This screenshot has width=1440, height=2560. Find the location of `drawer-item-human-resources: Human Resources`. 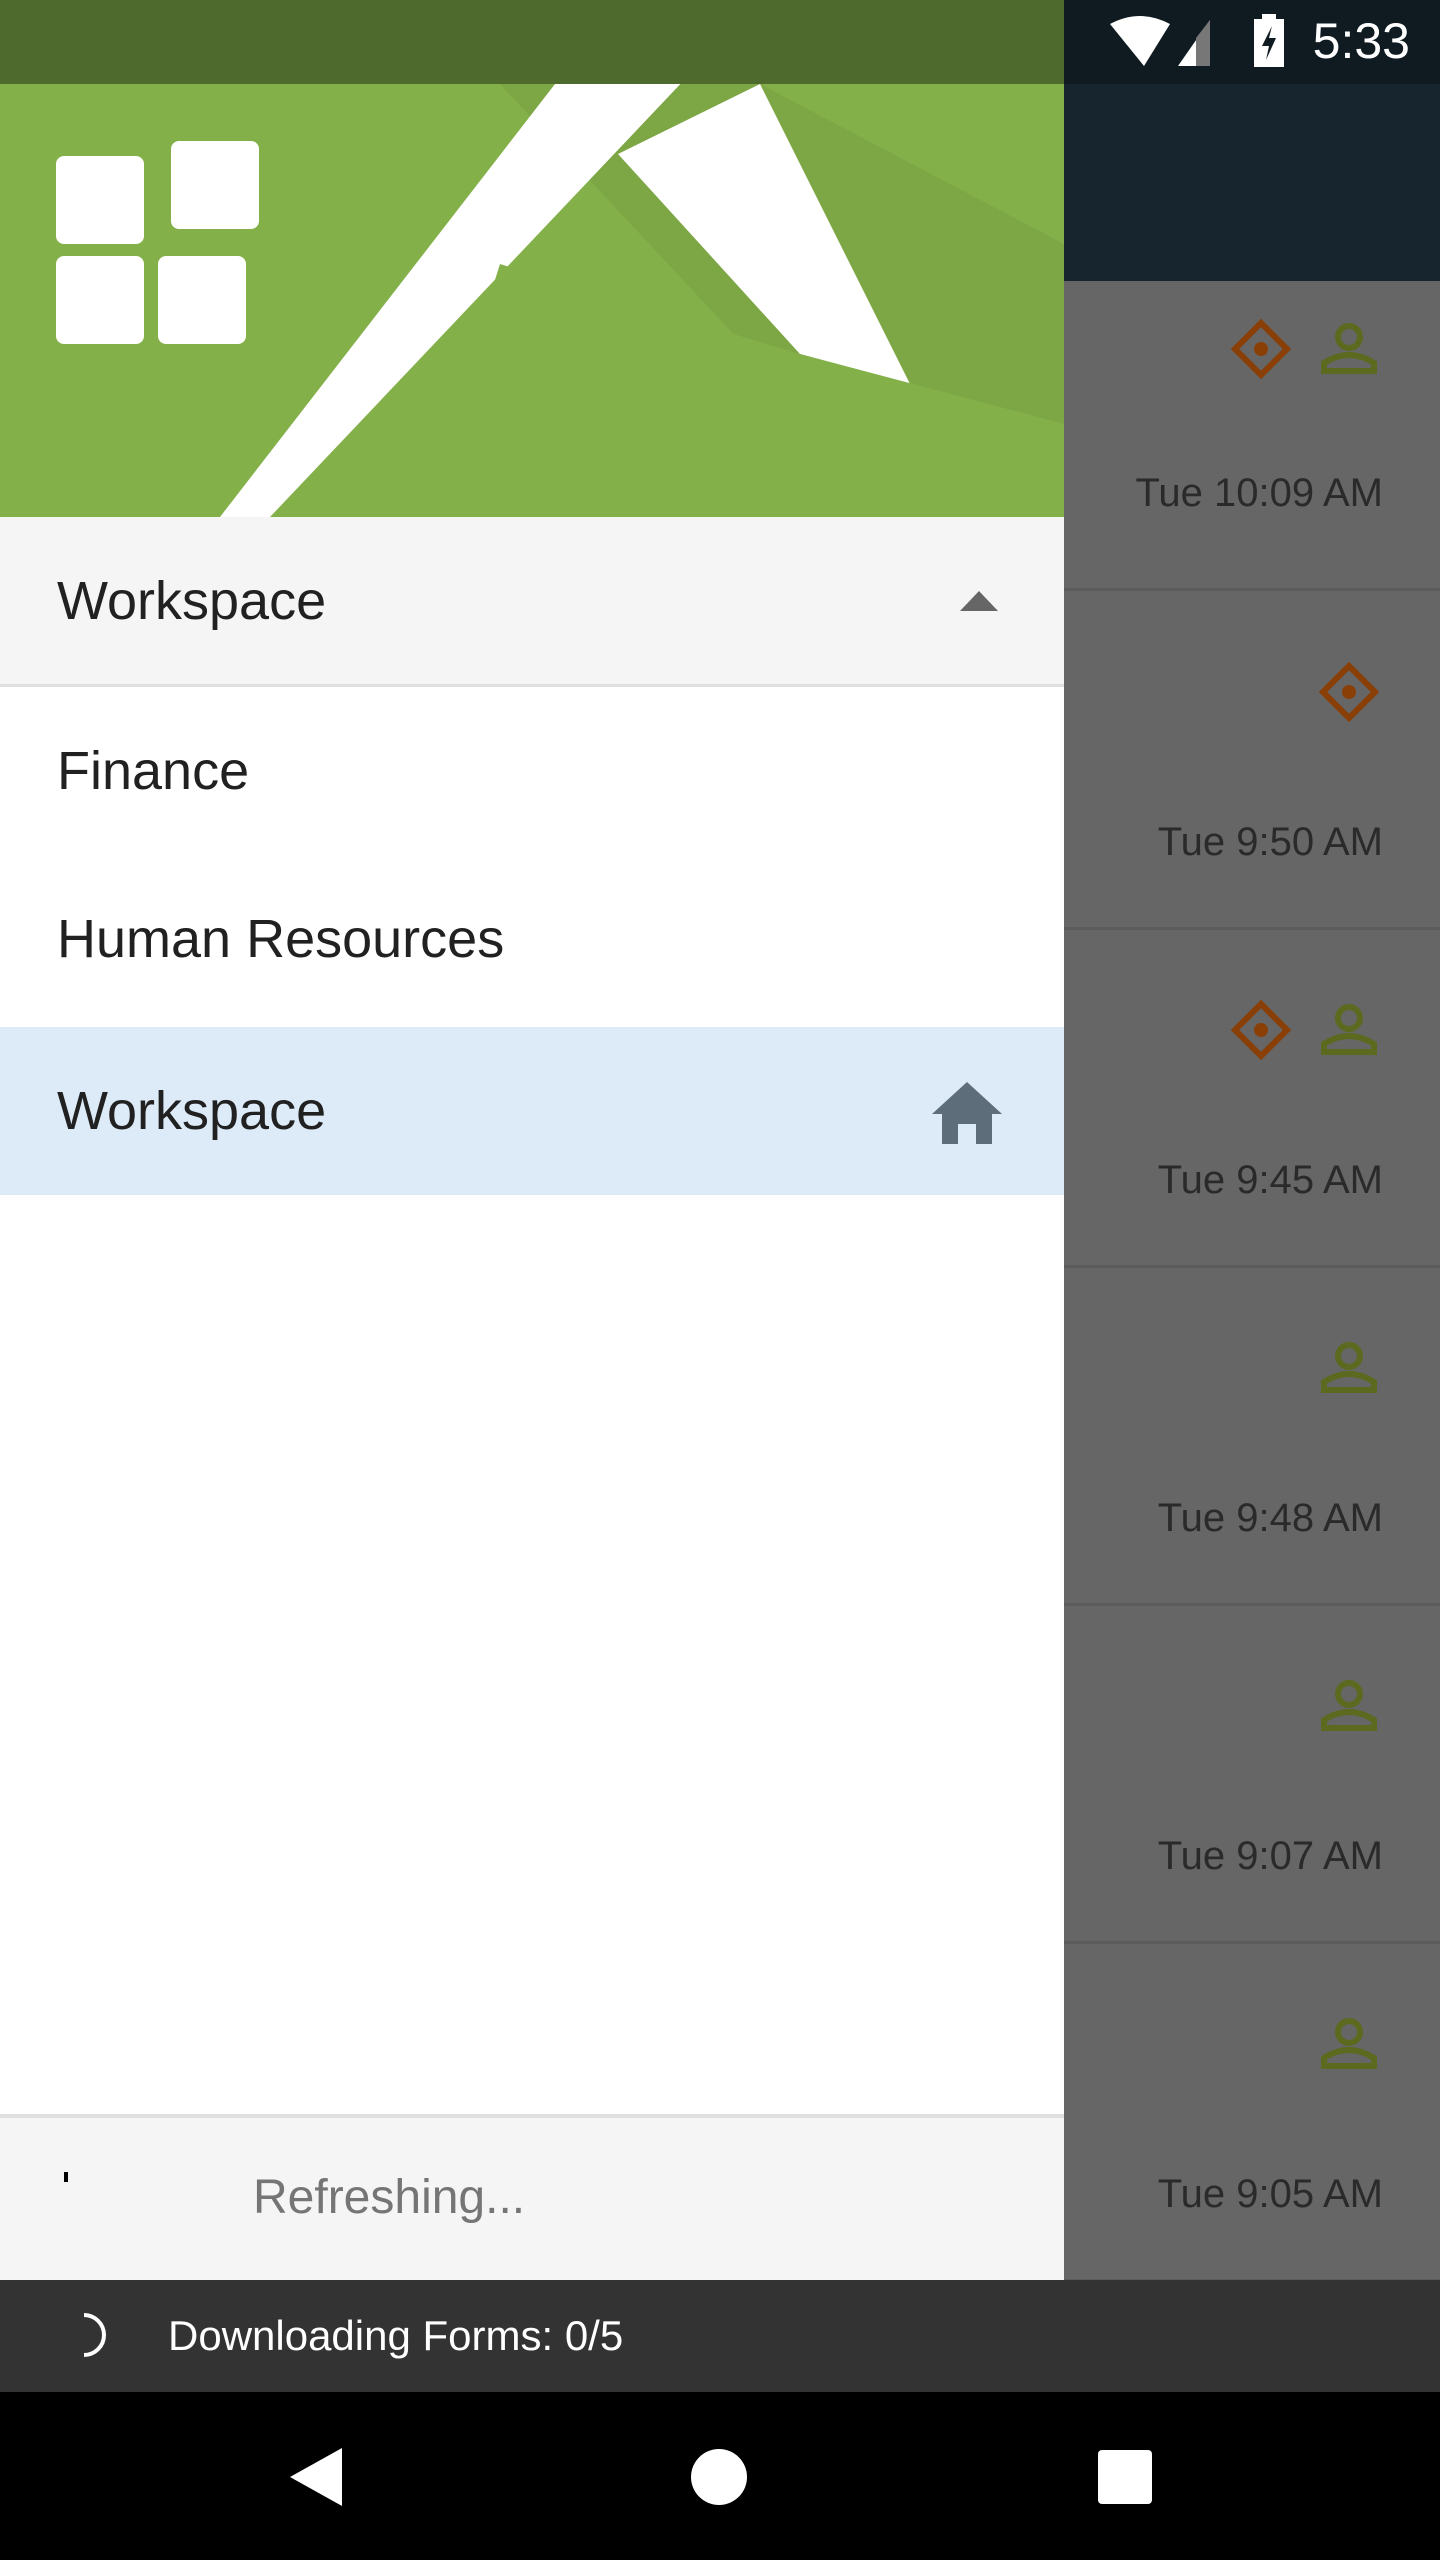

drawer-item-human-resources: Human Resources is located at coordinates (532, 939).